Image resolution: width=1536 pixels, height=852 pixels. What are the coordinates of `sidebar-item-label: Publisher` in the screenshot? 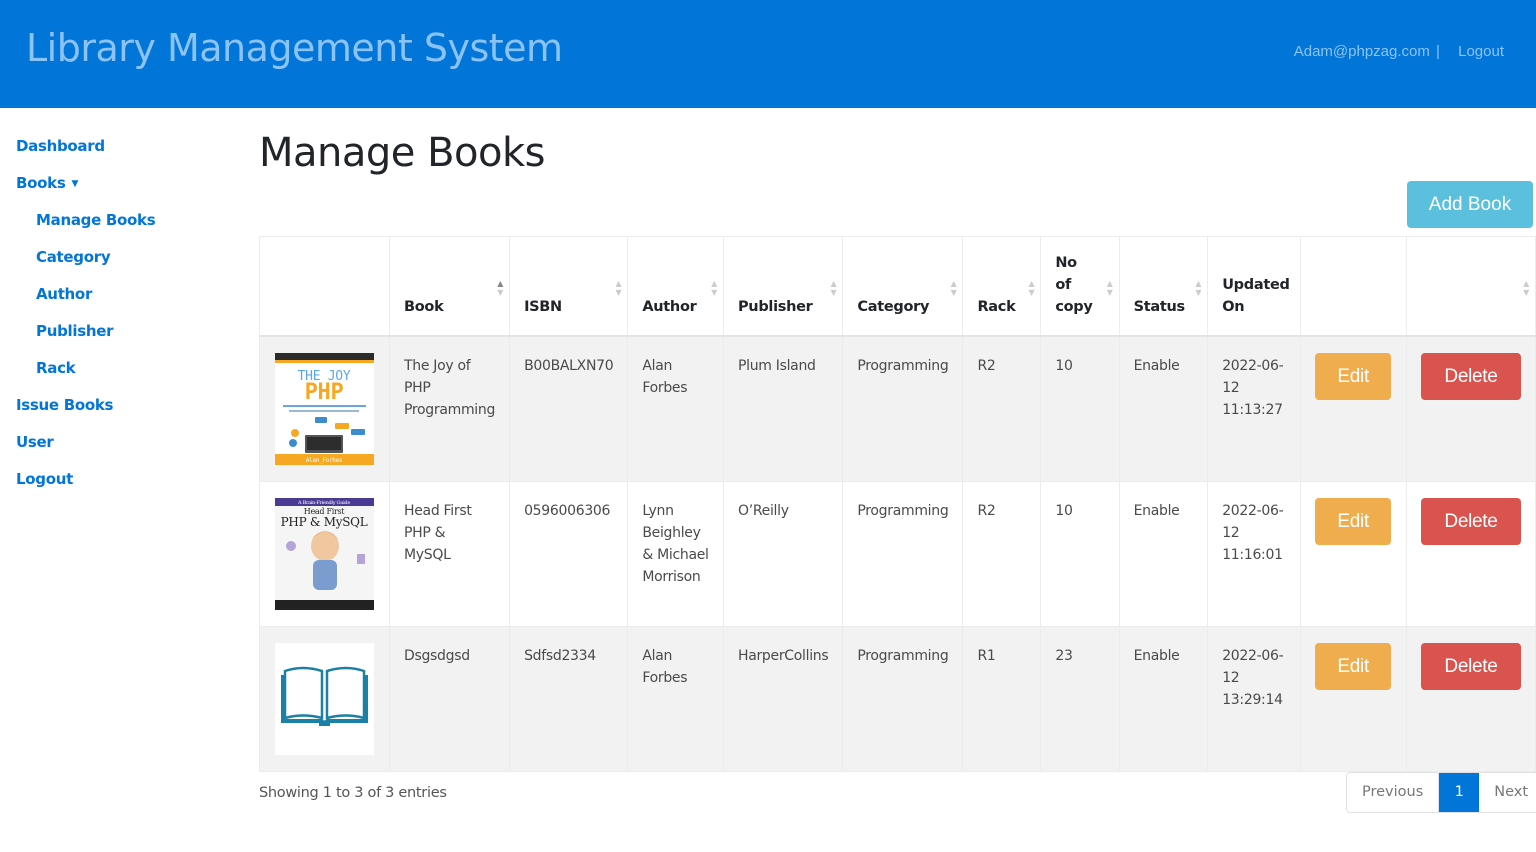 It's located at (75, 331).